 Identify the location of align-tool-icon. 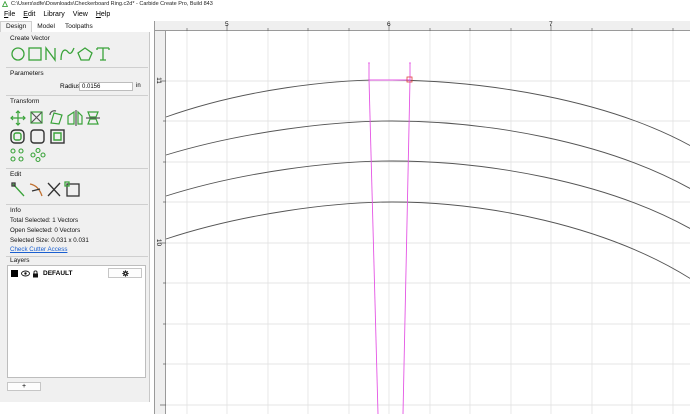
(93, 118).